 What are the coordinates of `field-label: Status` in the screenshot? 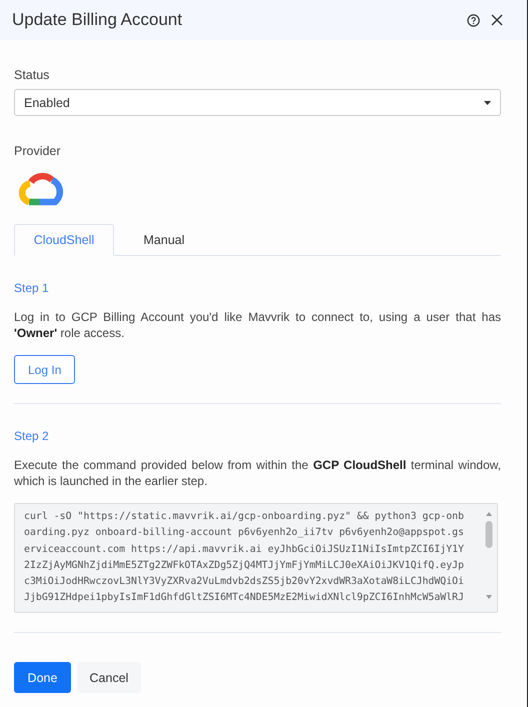 It's located at (32, 75).